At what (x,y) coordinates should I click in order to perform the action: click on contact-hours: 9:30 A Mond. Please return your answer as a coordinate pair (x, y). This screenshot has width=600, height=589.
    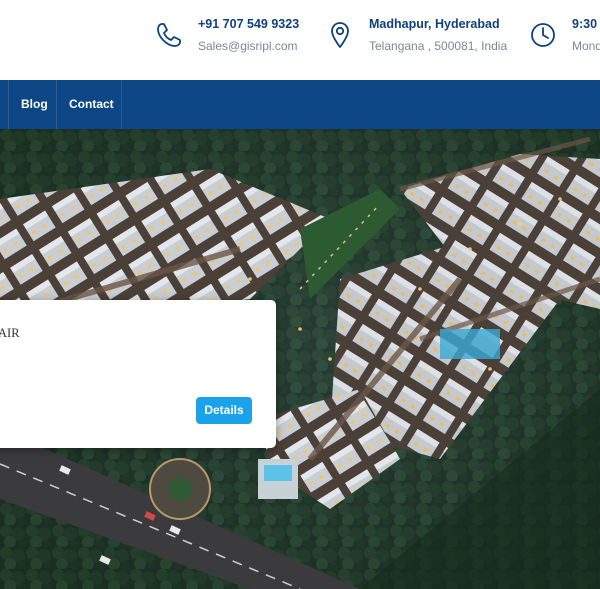
    Looking at the image, I should click on (564, 35).